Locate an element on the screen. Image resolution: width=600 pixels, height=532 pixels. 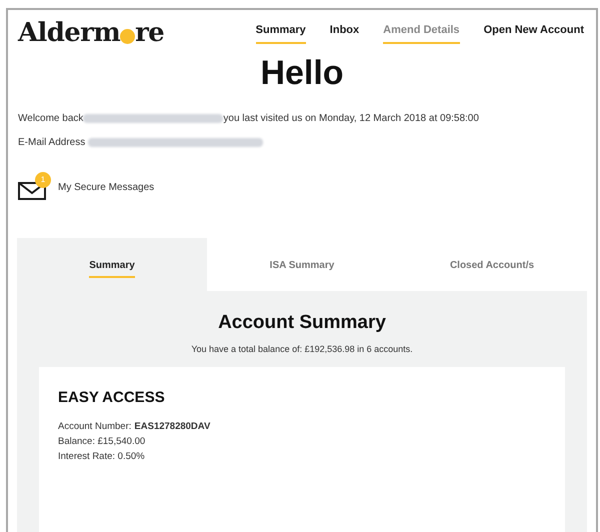
envelope-icon is located at coordinates (32, 191).